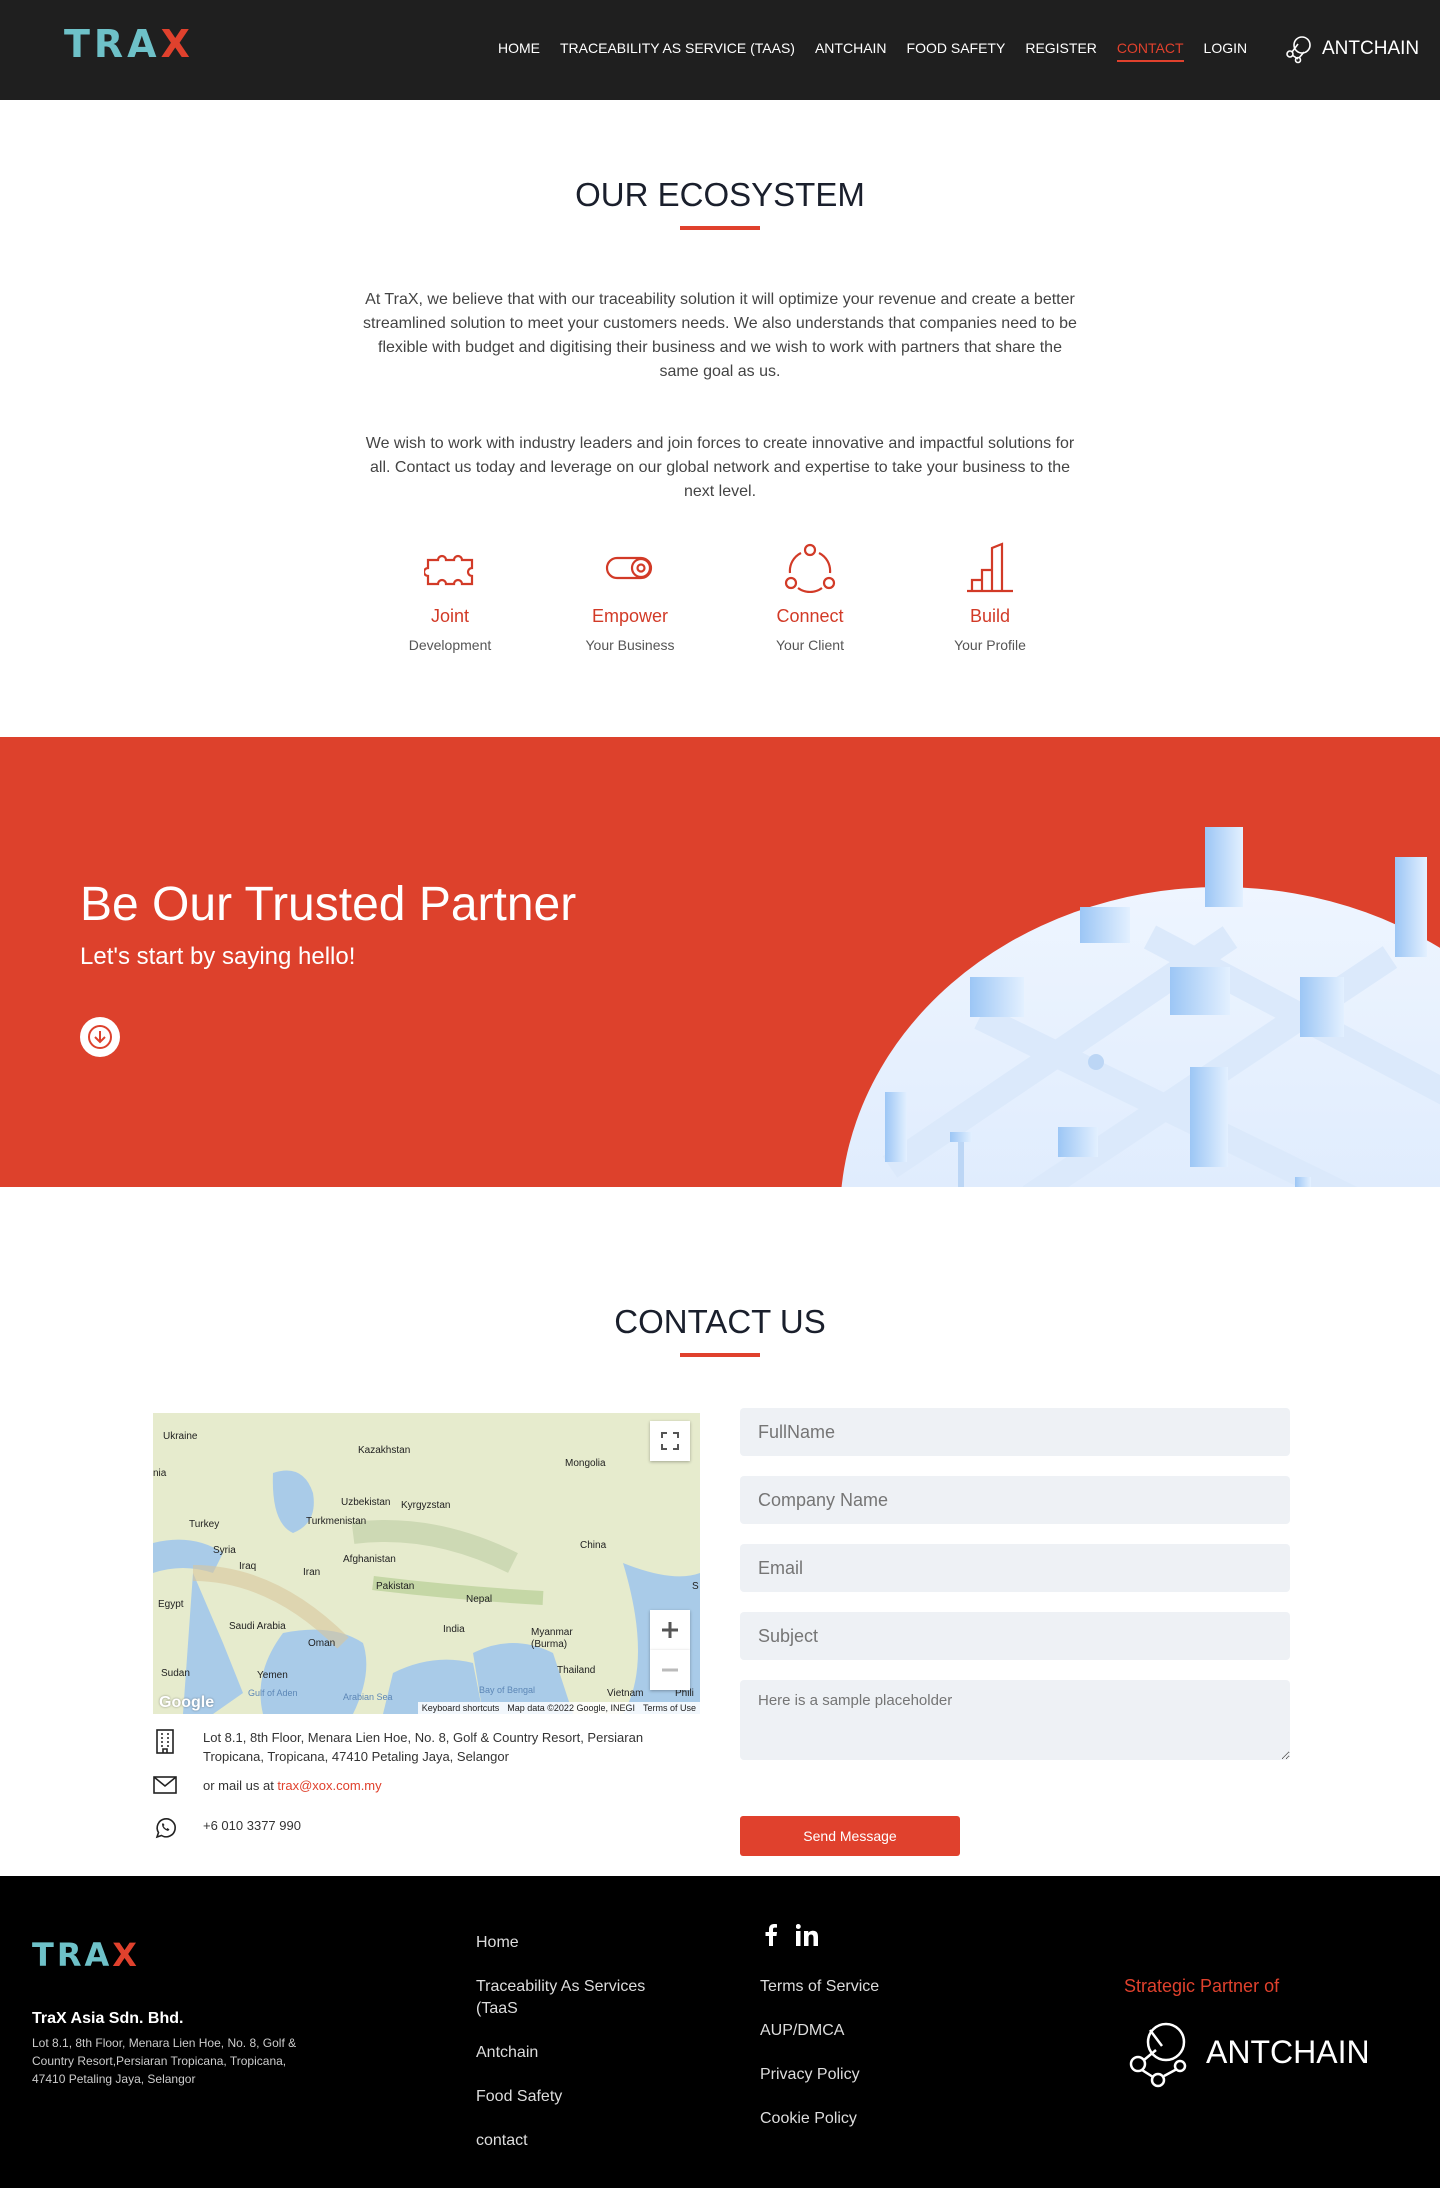 This screenshot has width=1440, height=2188. I want to click on footer-link-aup-dmca: AUP/DMCA, so click(860, 2031).